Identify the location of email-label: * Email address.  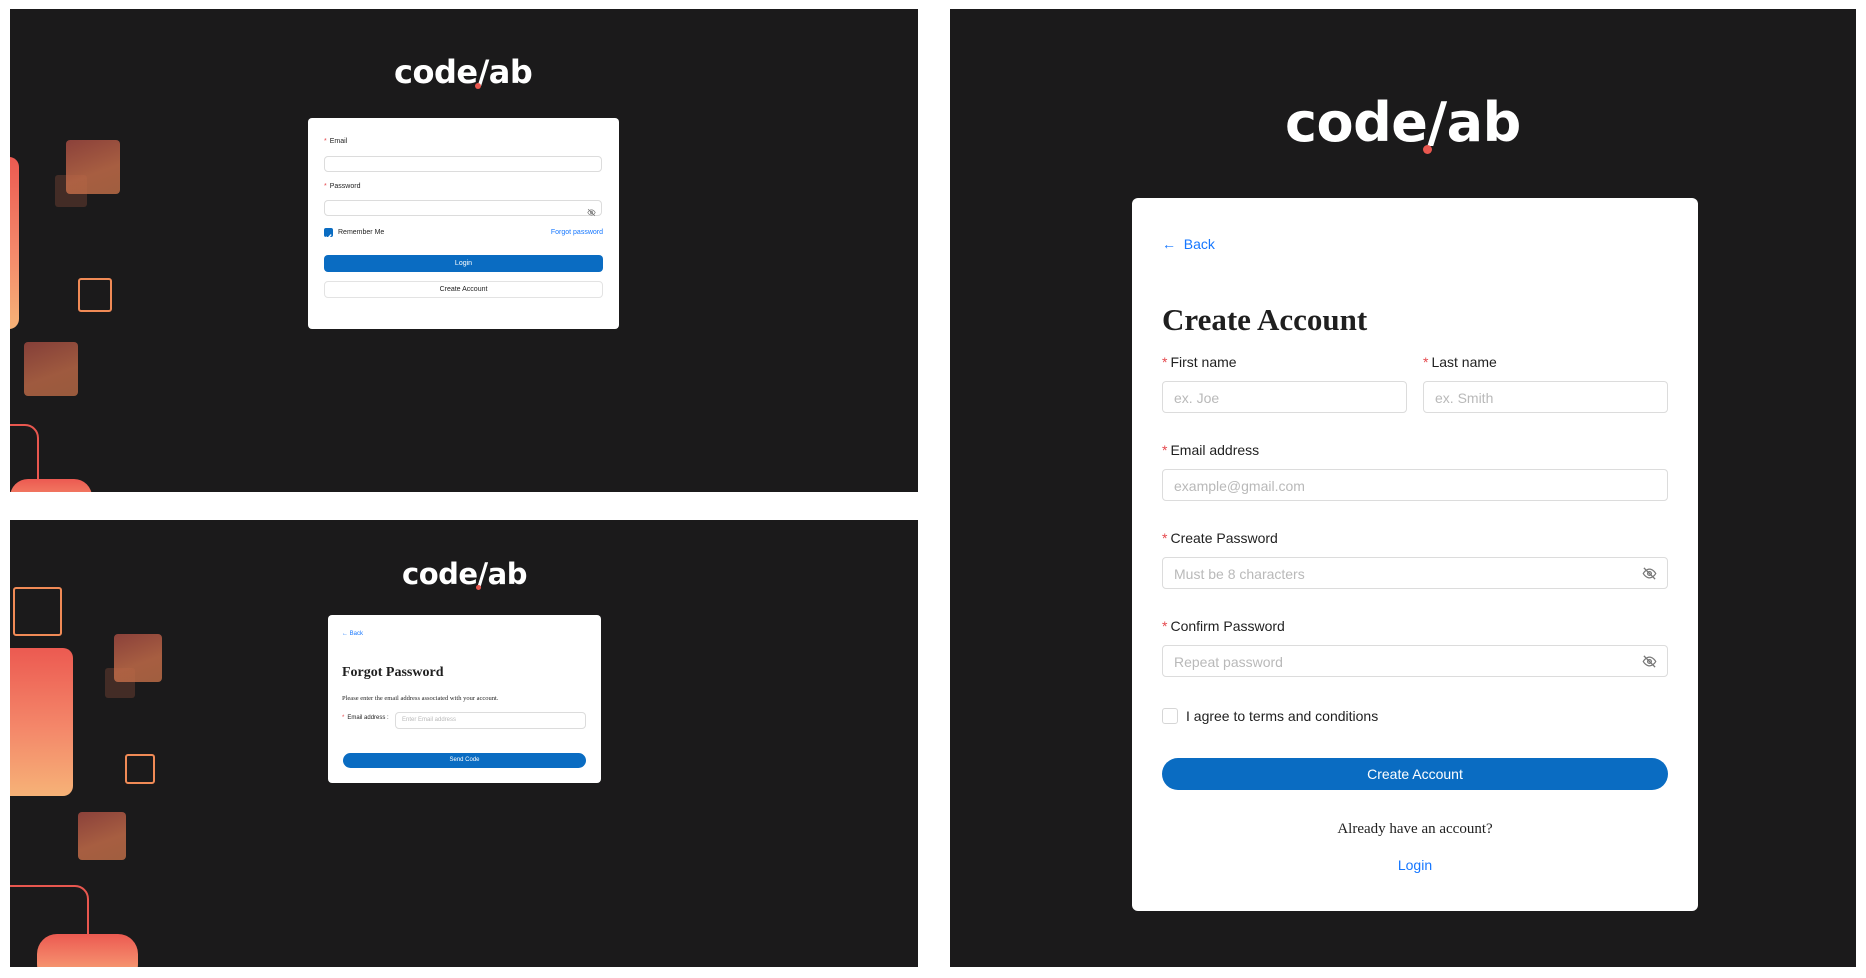
(1211, 450).